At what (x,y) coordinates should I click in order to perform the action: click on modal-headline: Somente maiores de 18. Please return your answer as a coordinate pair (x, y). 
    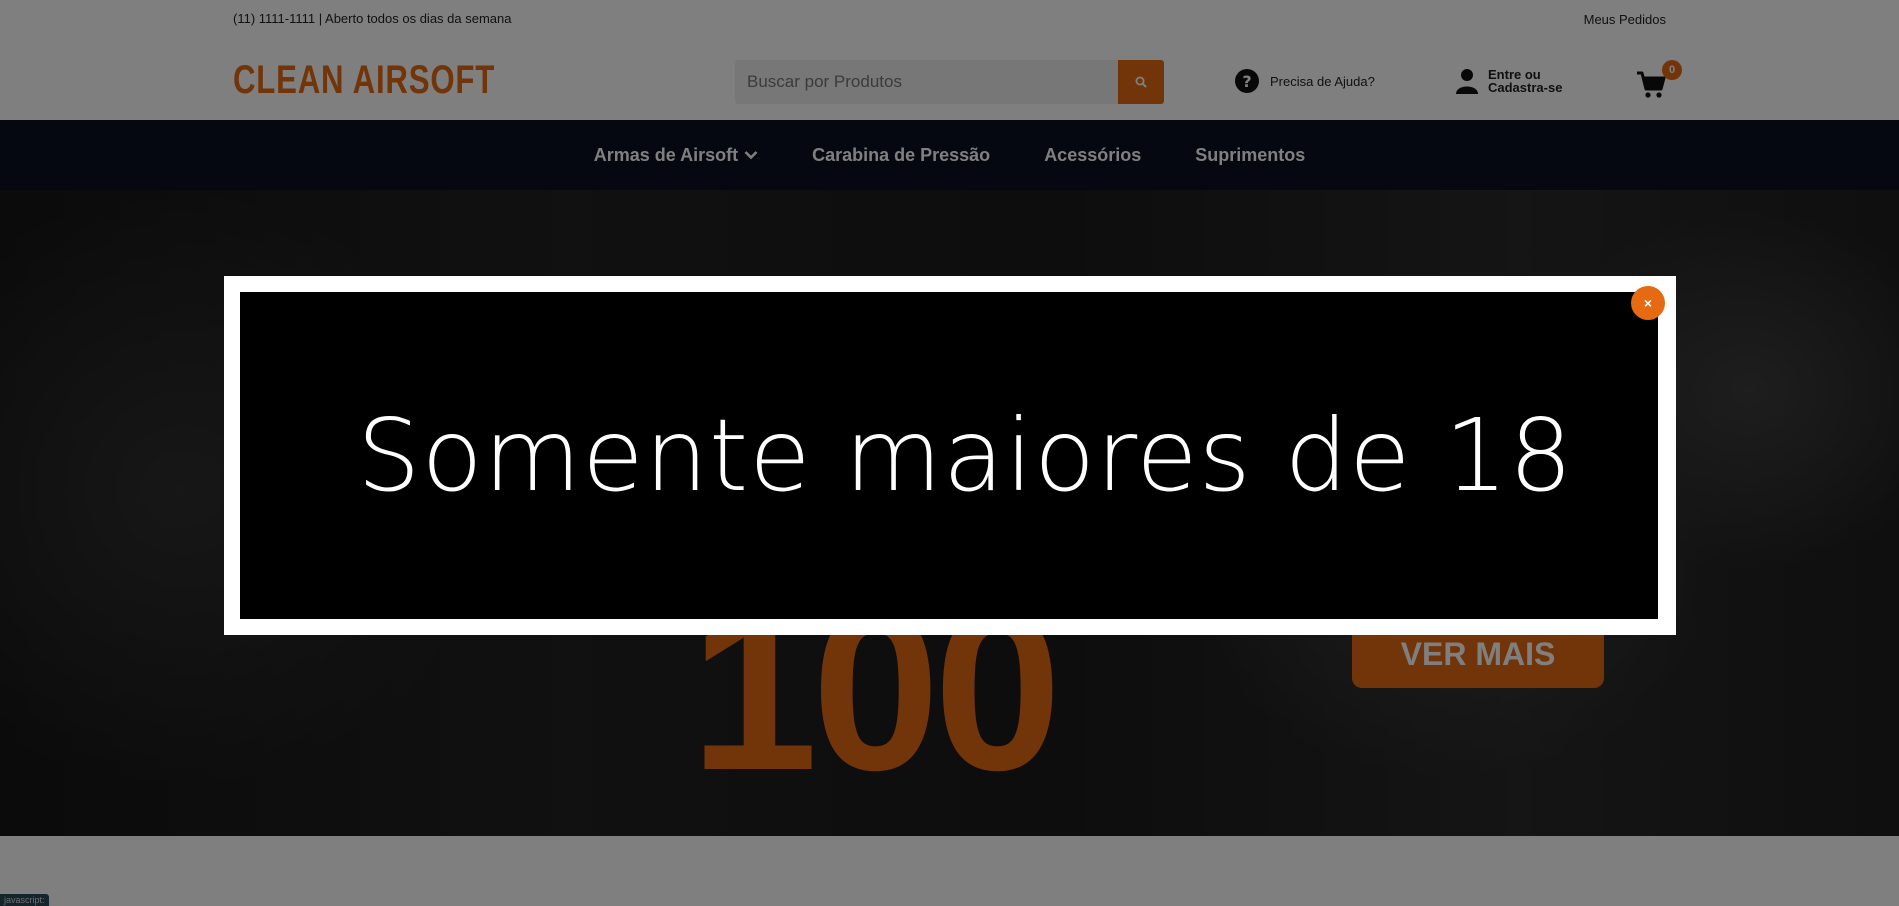
    Looking at the image, I should click on (965, 455).